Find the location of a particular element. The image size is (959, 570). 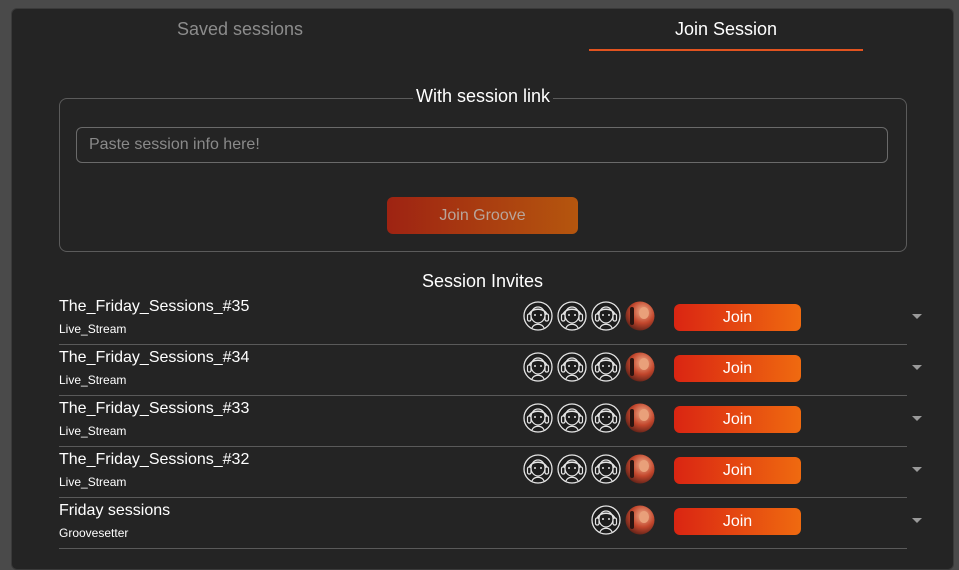

session-link-legend: With session link is located at coordinates (483, 96).